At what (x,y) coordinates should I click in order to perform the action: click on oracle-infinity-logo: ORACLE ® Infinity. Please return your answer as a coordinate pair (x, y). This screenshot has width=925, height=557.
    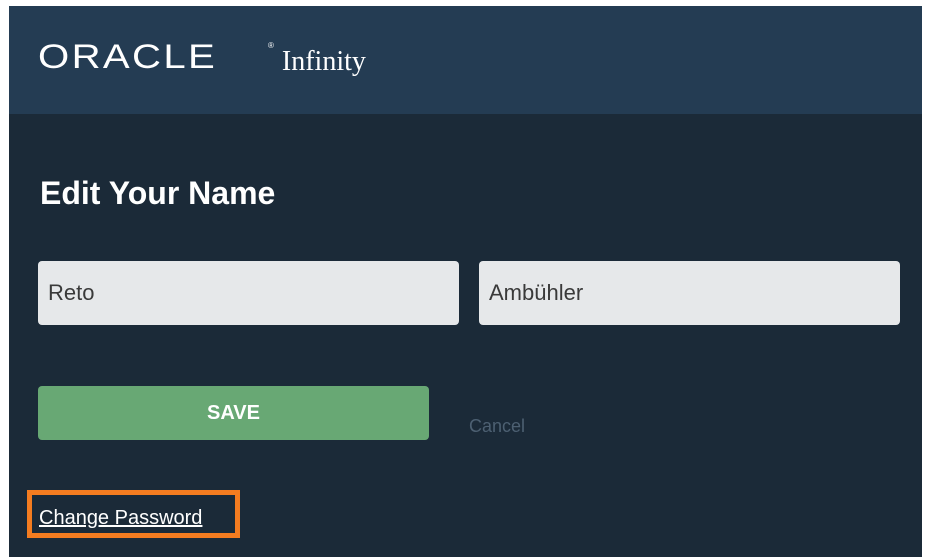
    Looking at the image, I should click on (202, 58).